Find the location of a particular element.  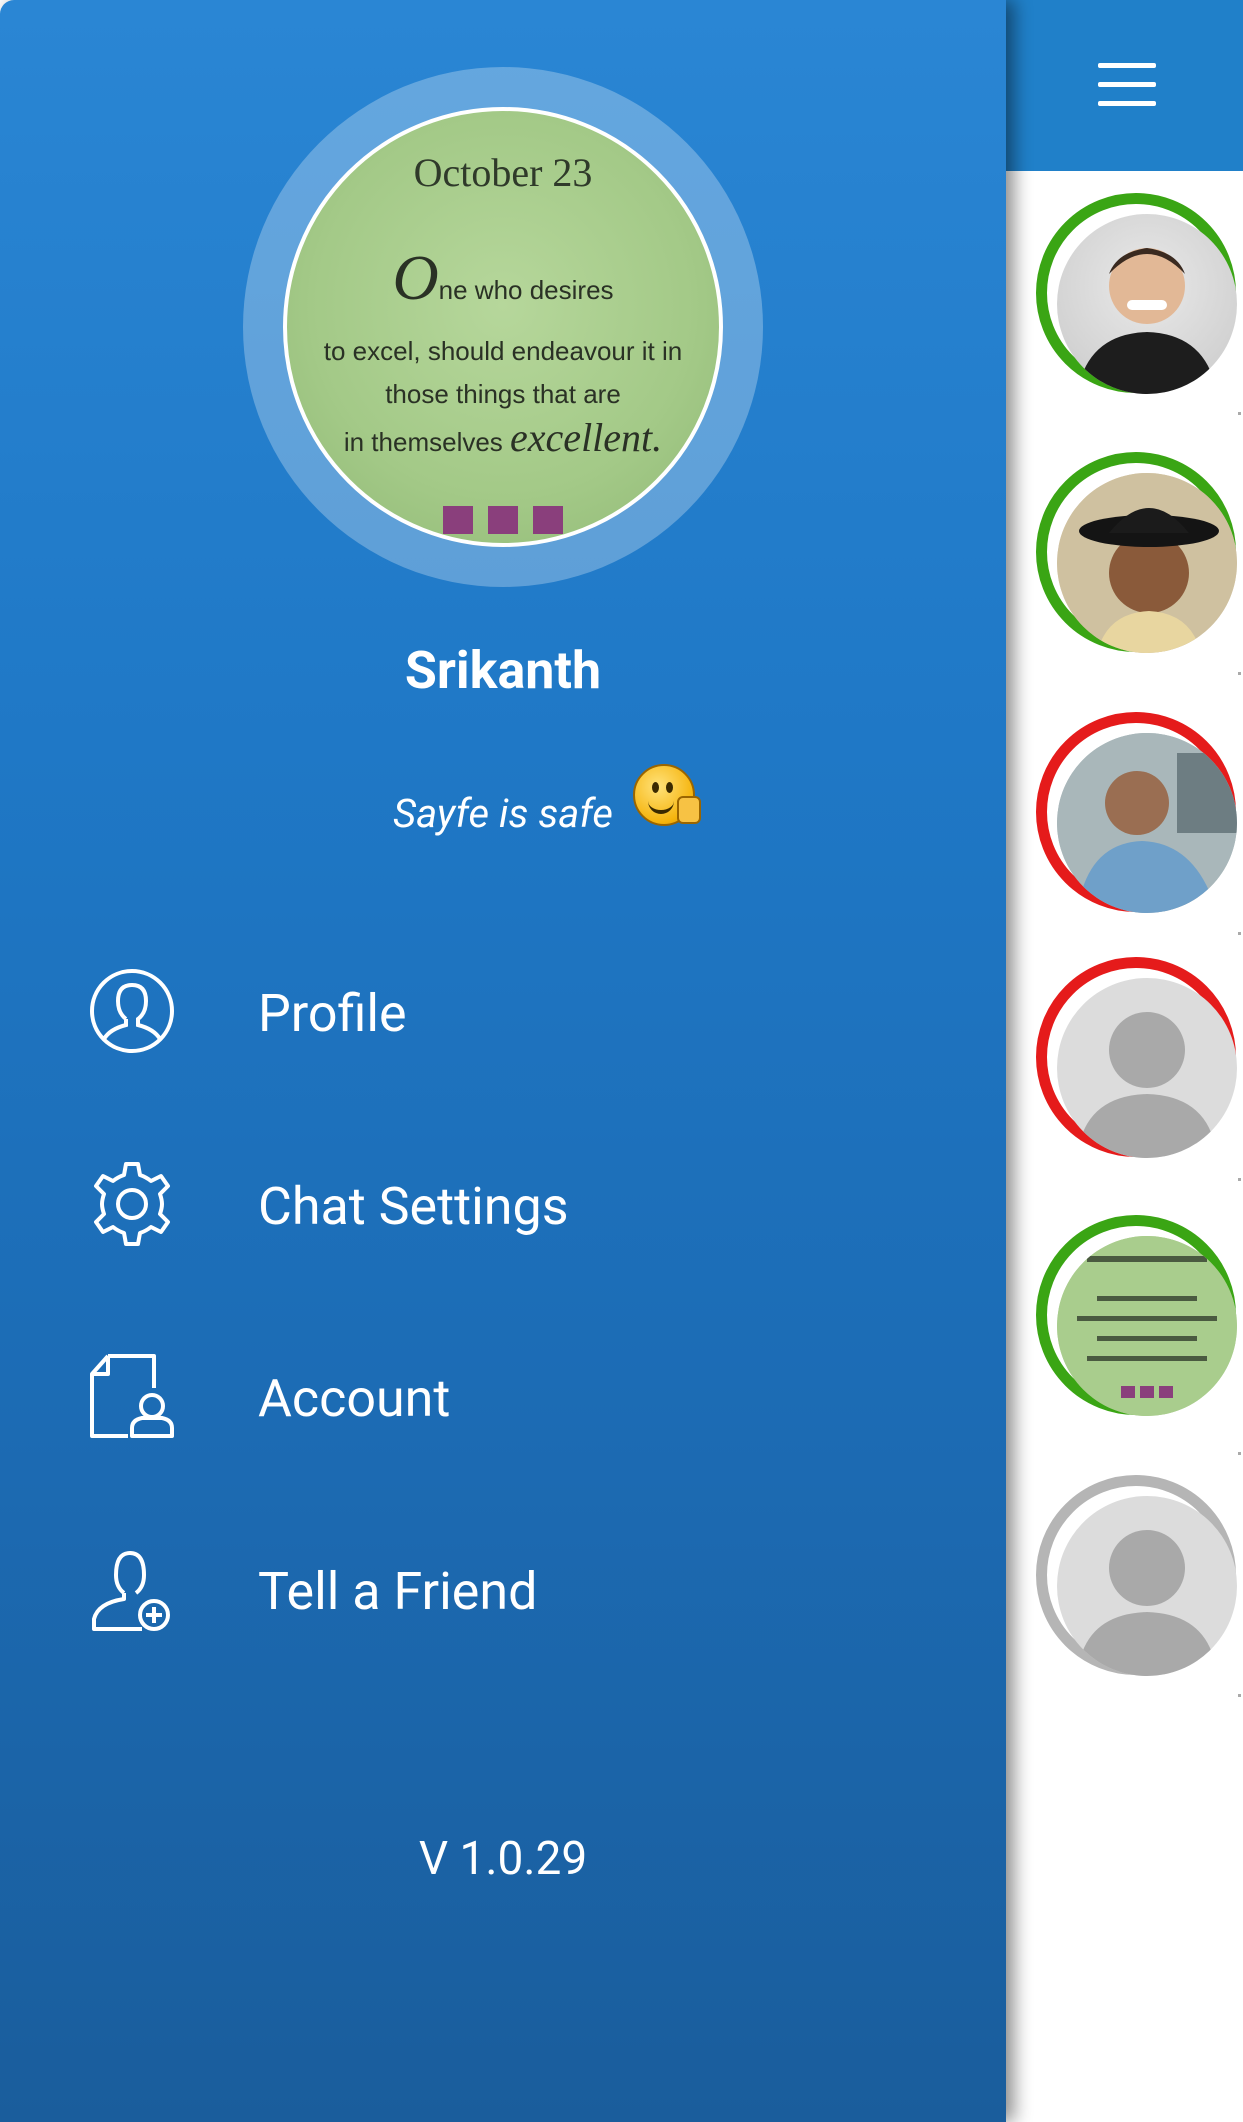

user-name: Srikanth is located at coordinates (503, 670).